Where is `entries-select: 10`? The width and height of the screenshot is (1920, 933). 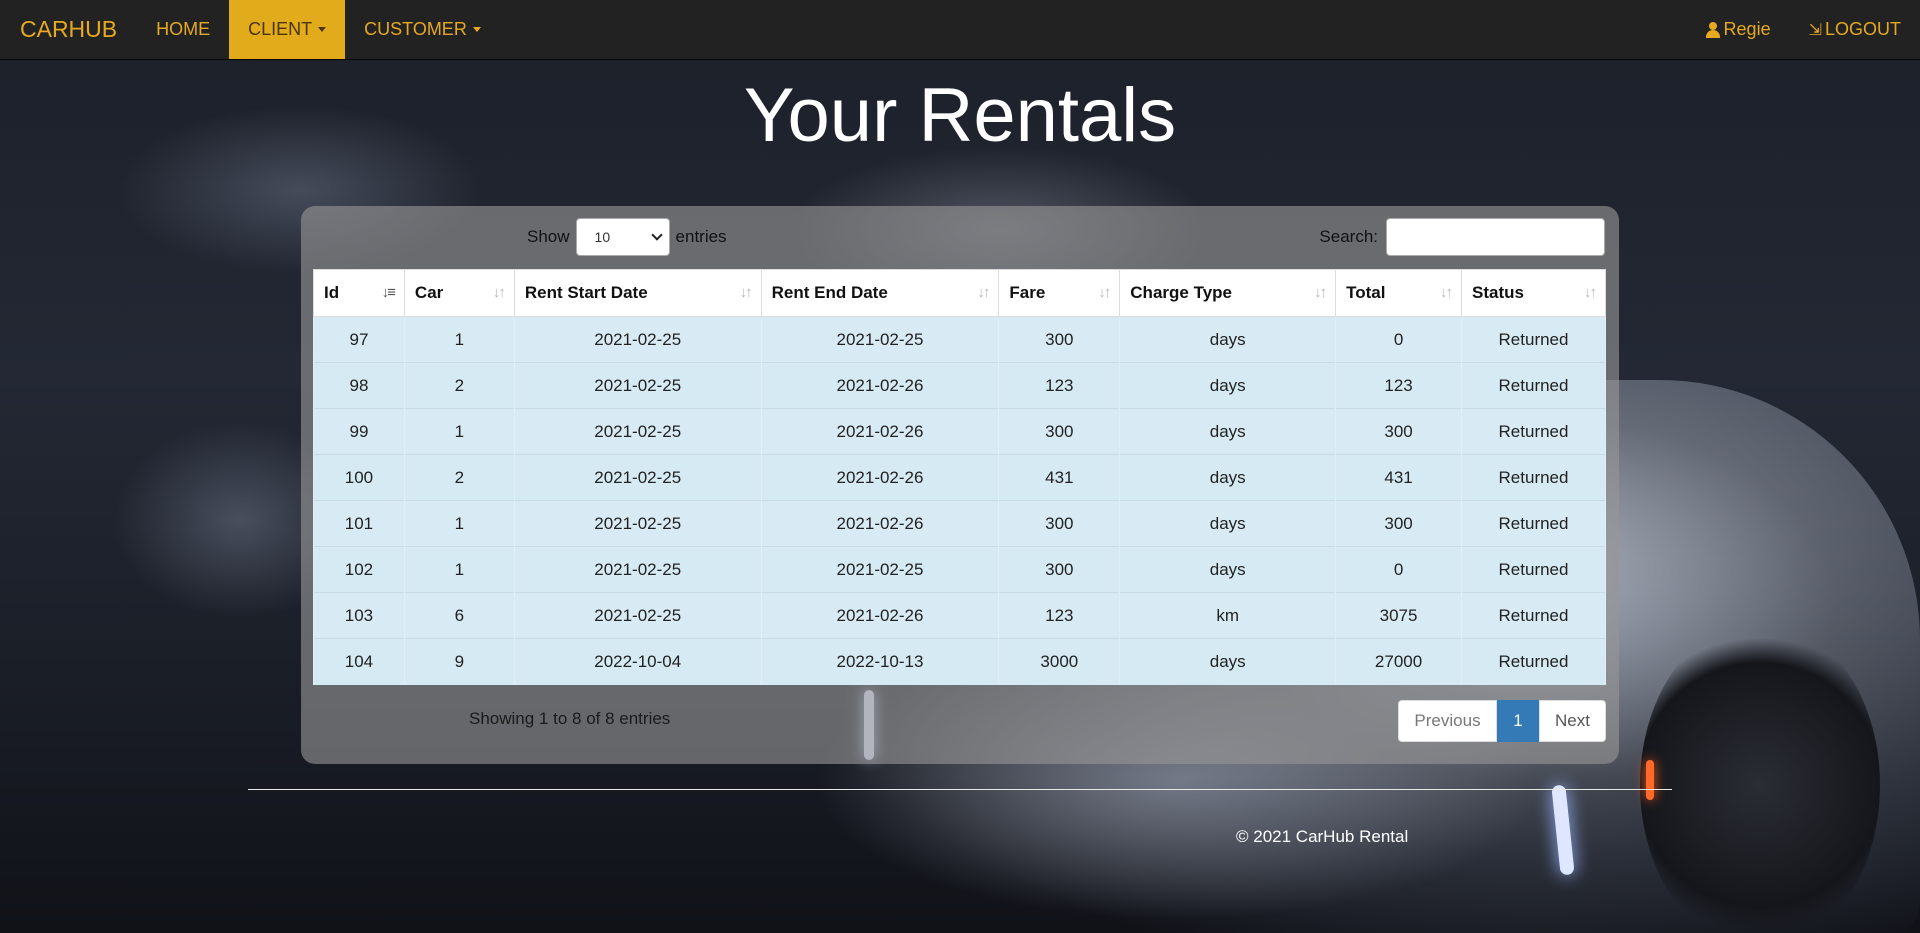
entries-select: 10 is located at coordinates (622, 237).